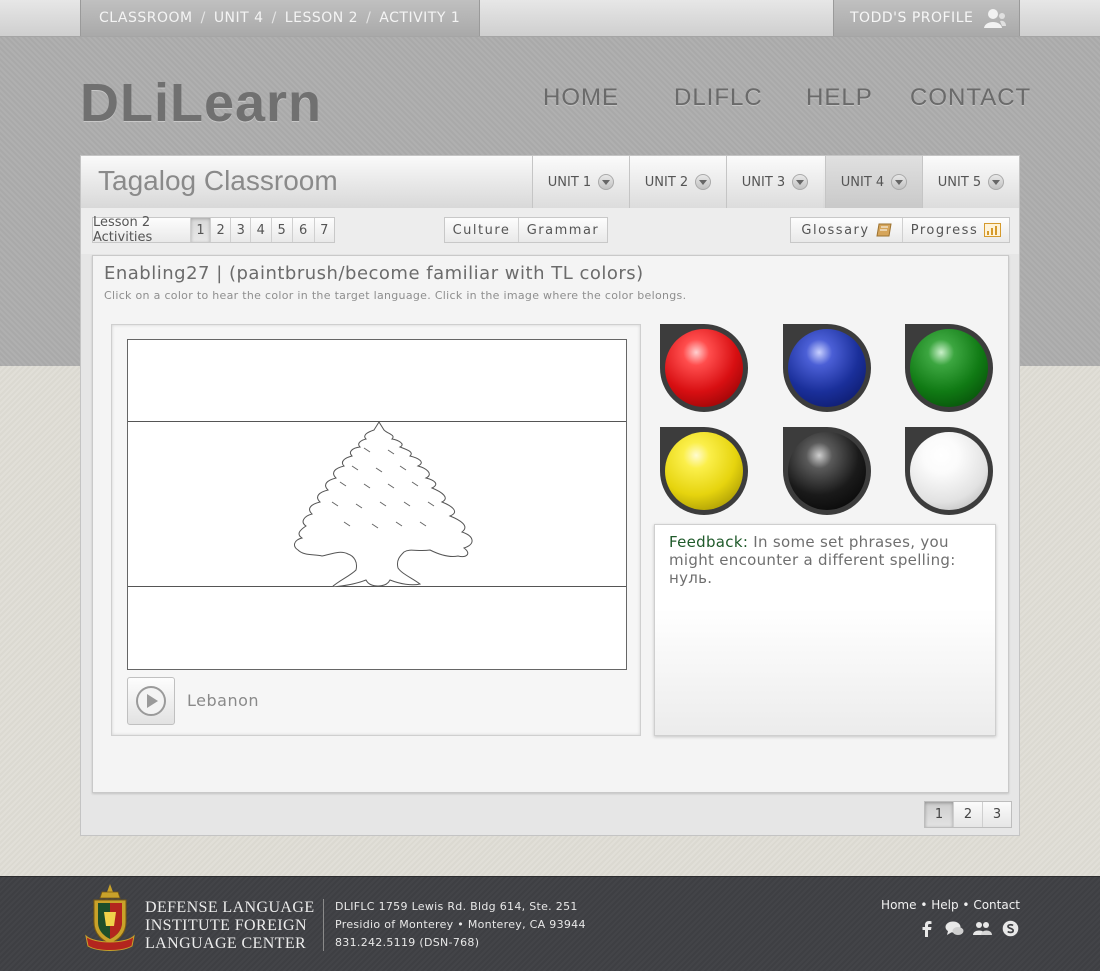  I want to click on cedar-tree-icon, so click(384, 504).